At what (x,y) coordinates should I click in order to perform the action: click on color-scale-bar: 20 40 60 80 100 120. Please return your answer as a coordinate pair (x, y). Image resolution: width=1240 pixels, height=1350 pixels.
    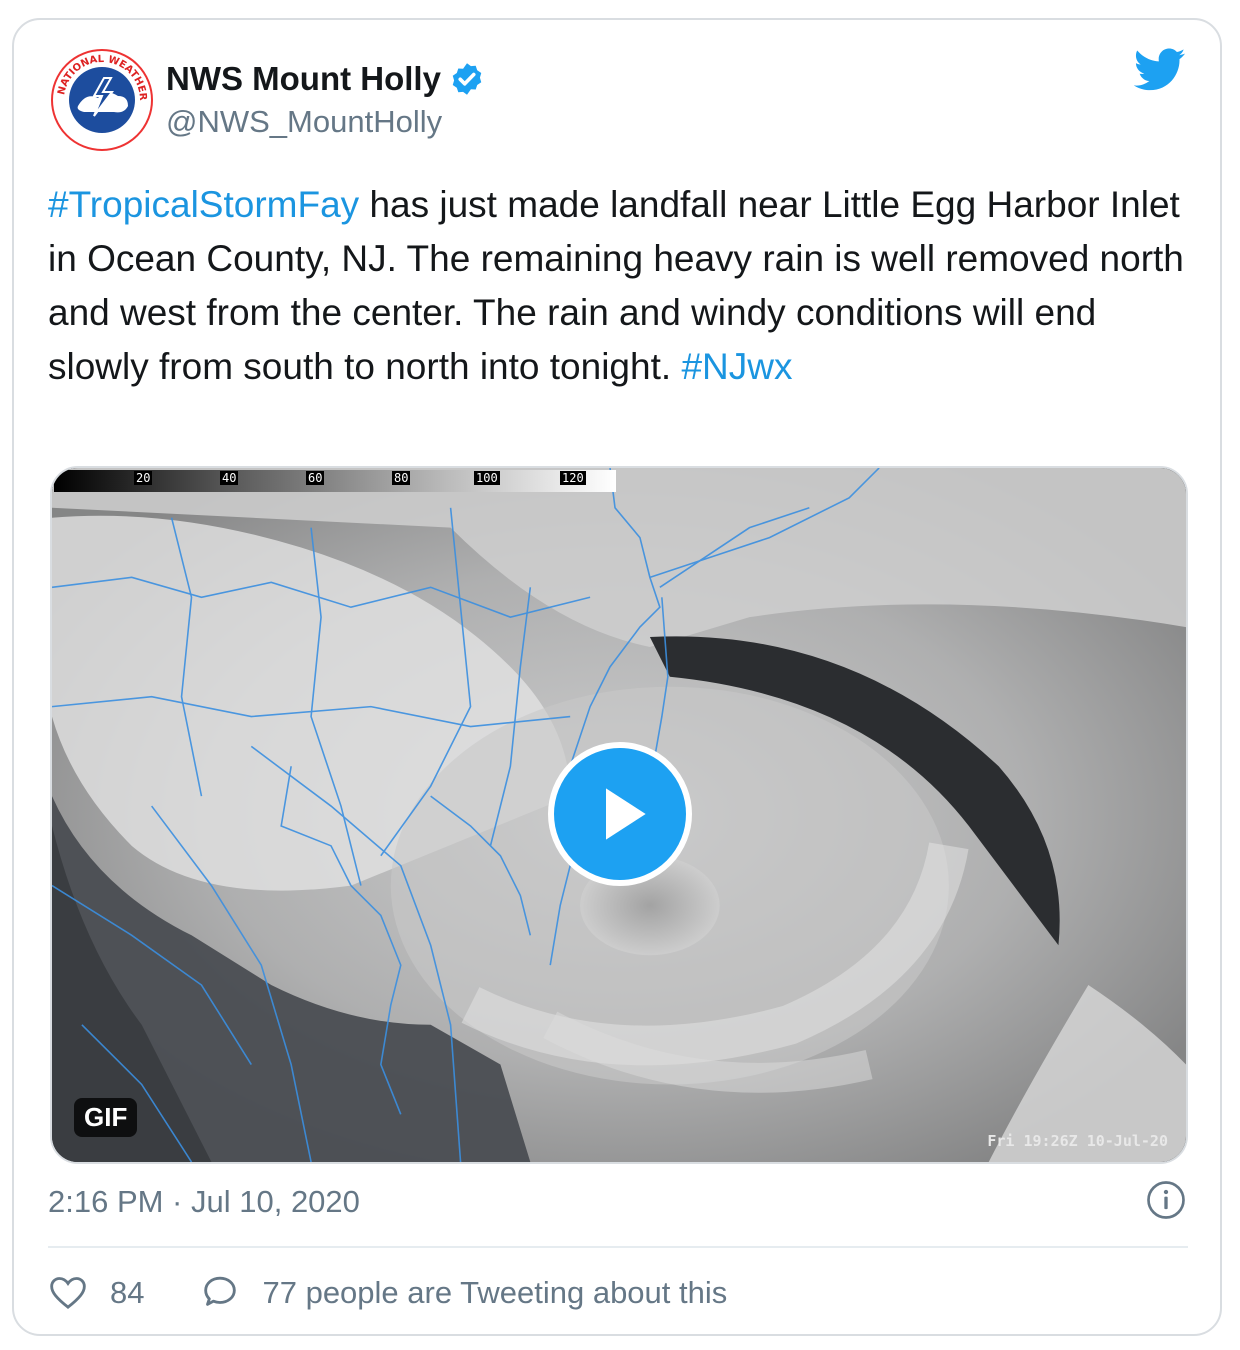
    Looking at the image, I should click on (335, 481).